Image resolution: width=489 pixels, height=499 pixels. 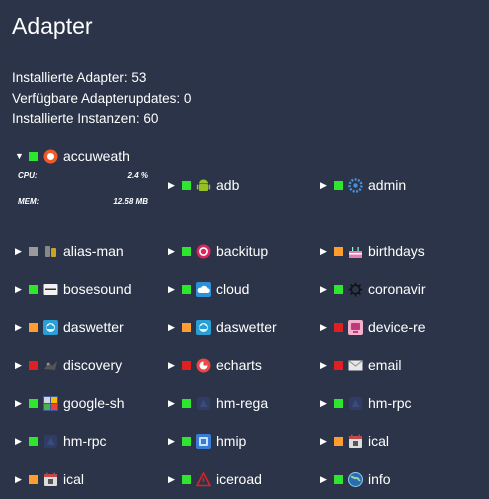 I want to click on adapter-item-bosesound: ▶ bosesound, so click(x=73, y=289).